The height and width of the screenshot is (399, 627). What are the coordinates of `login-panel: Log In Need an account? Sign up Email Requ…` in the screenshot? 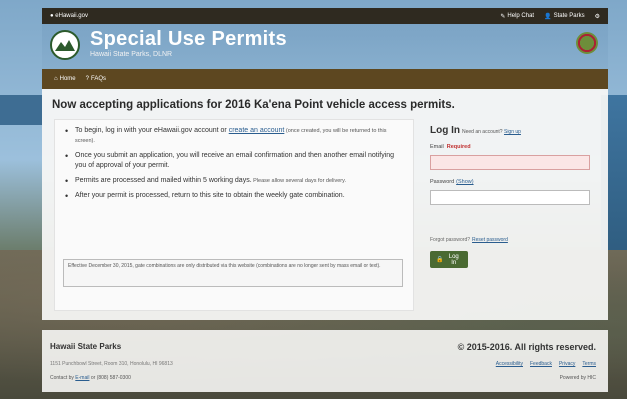 It's located at (510, 214).